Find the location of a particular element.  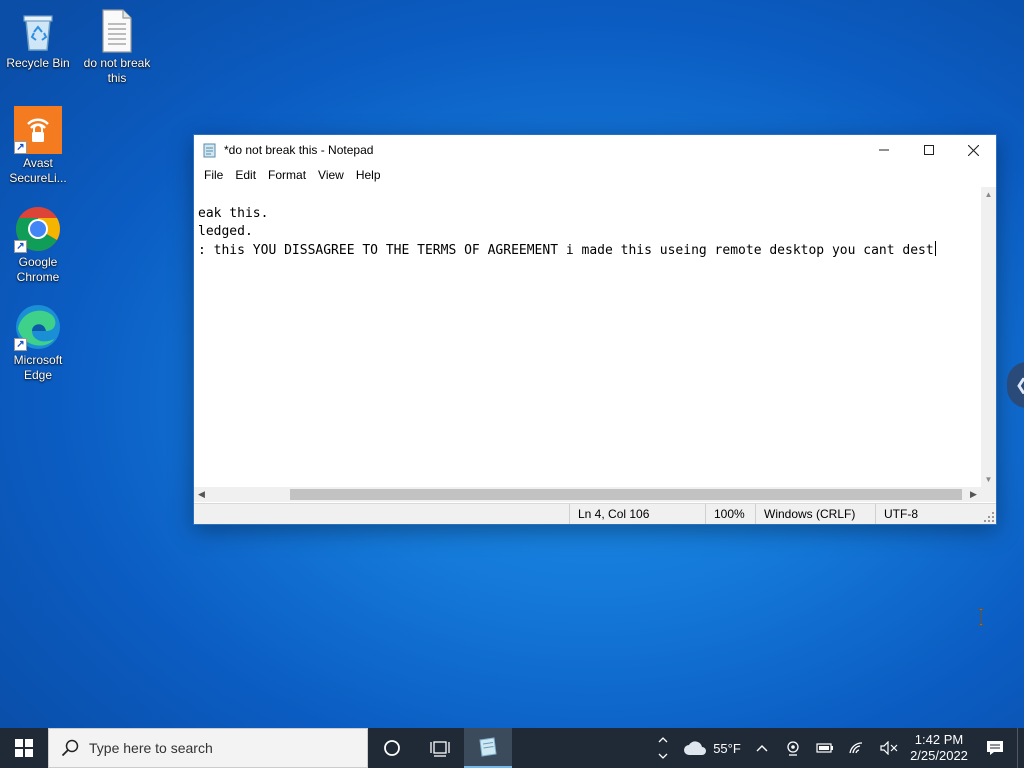

notification-icon is located at coordinates (995, 748).